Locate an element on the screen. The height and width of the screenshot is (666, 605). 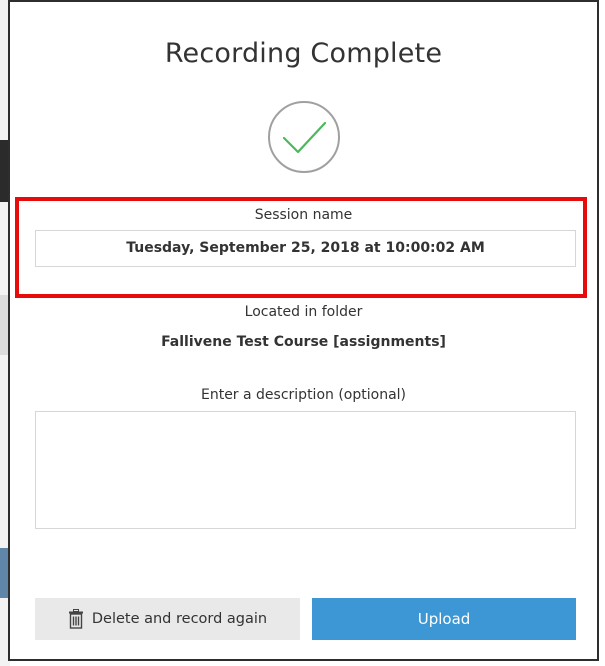
folder-name: Fallivene Test Course [assignments] is located at coordinates (303, 342).